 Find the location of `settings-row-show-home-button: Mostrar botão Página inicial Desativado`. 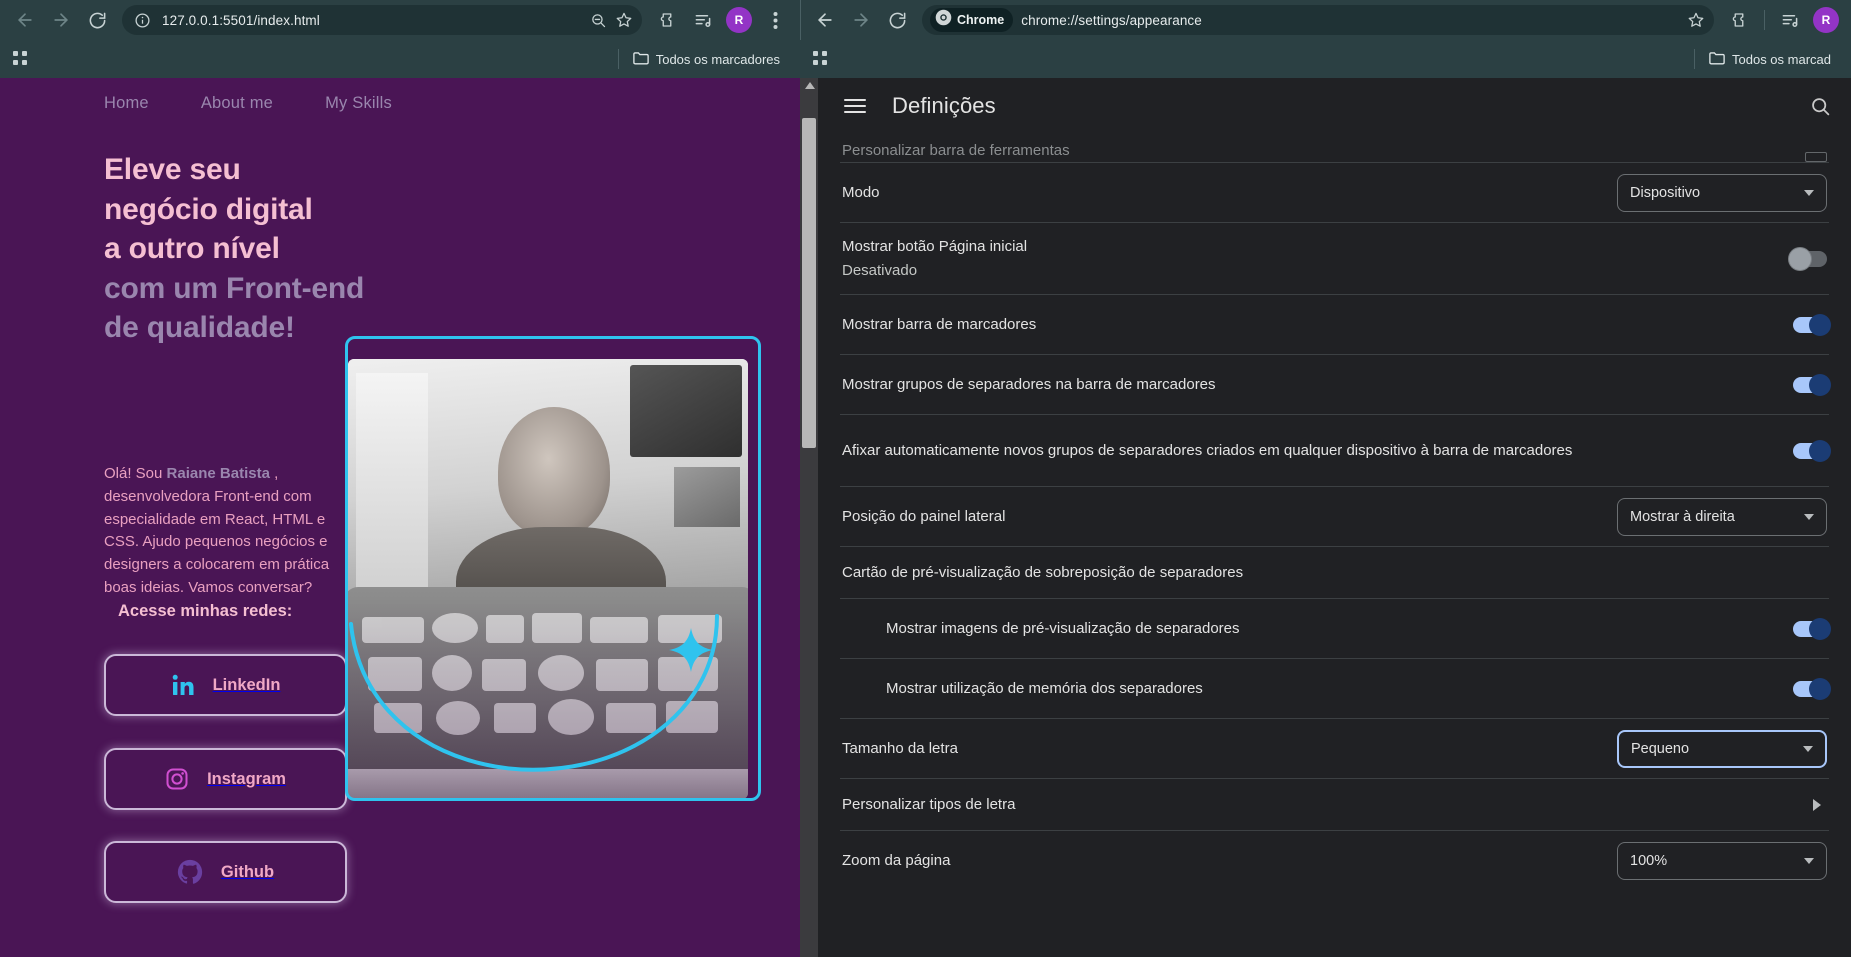

settings-row-show-home-button: Mostrar botão Página inicial Desativado is located at coordinates (1334, 258).